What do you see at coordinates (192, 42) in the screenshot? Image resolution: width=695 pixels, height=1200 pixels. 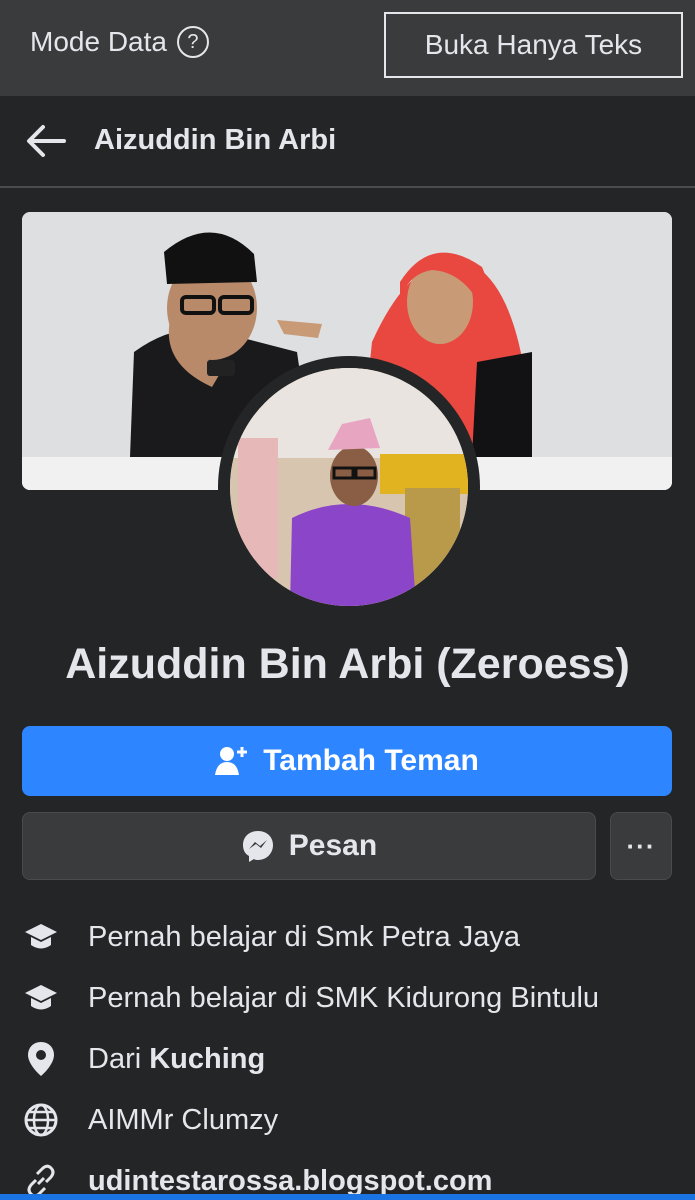 I see `help-icon: ?` at bounding box center [192, 42].